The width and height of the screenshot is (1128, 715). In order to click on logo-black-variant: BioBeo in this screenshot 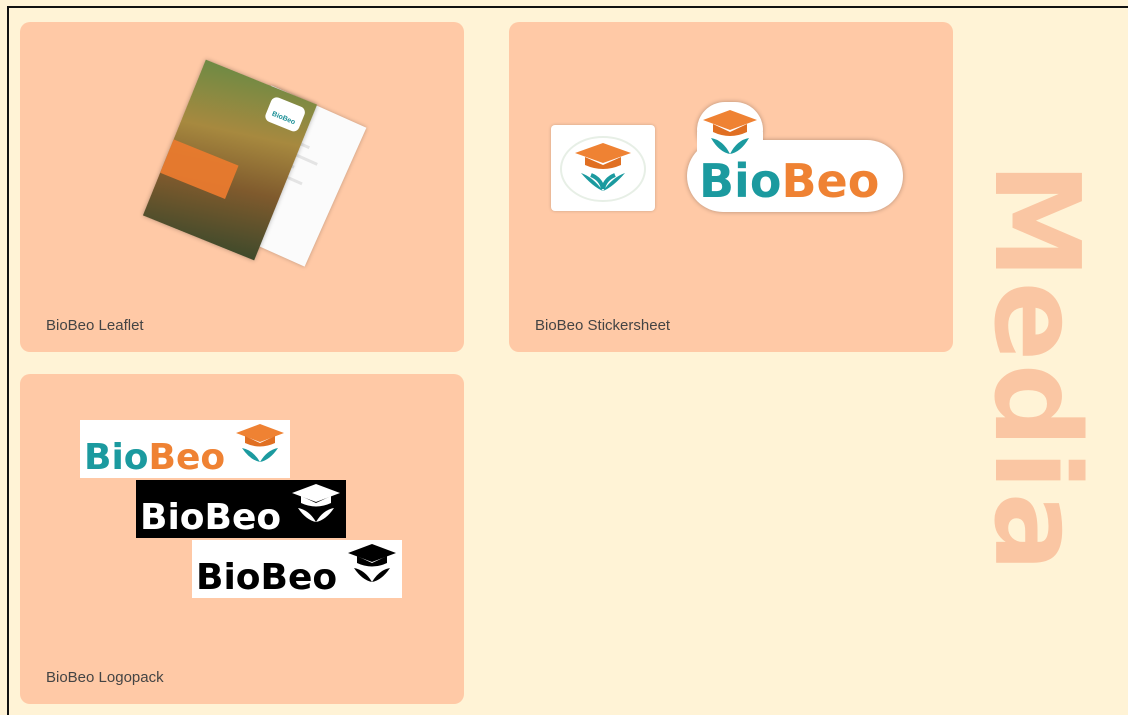, I will do `click(241, 509)`.